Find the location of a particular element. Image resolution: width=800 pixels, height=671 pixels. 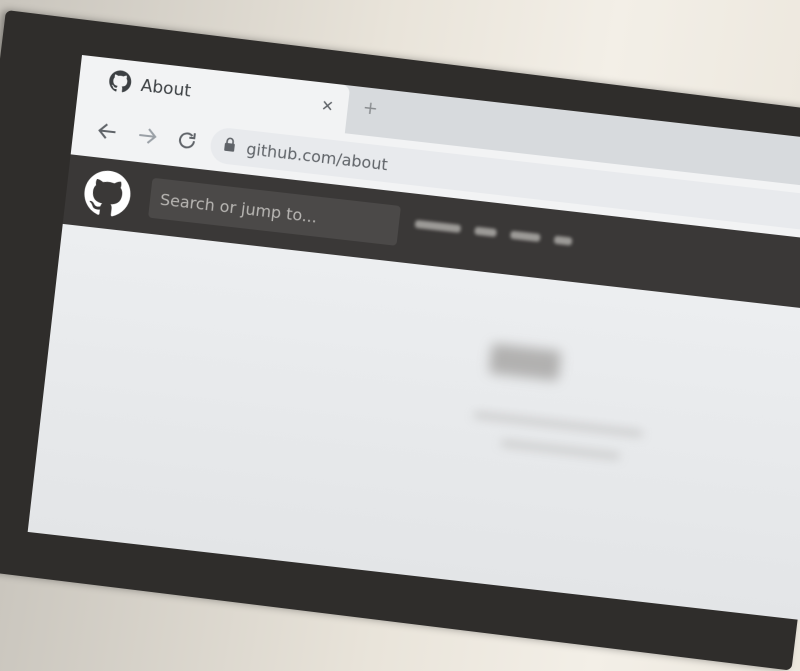

github-octocat-icon is located at coordinates (107, 195).